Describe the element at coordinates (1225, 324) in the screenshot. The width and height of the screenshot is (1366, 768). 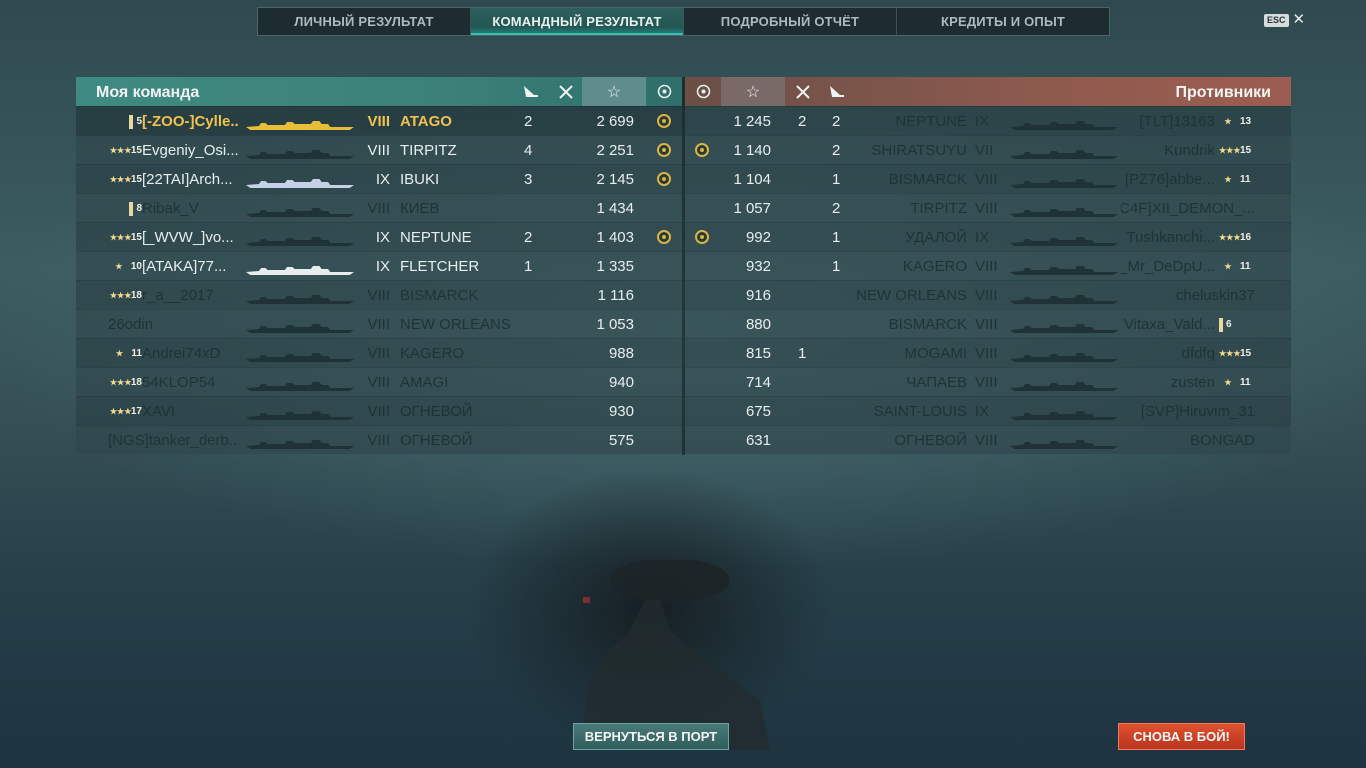
I see `rank-badge: 6` at that location.